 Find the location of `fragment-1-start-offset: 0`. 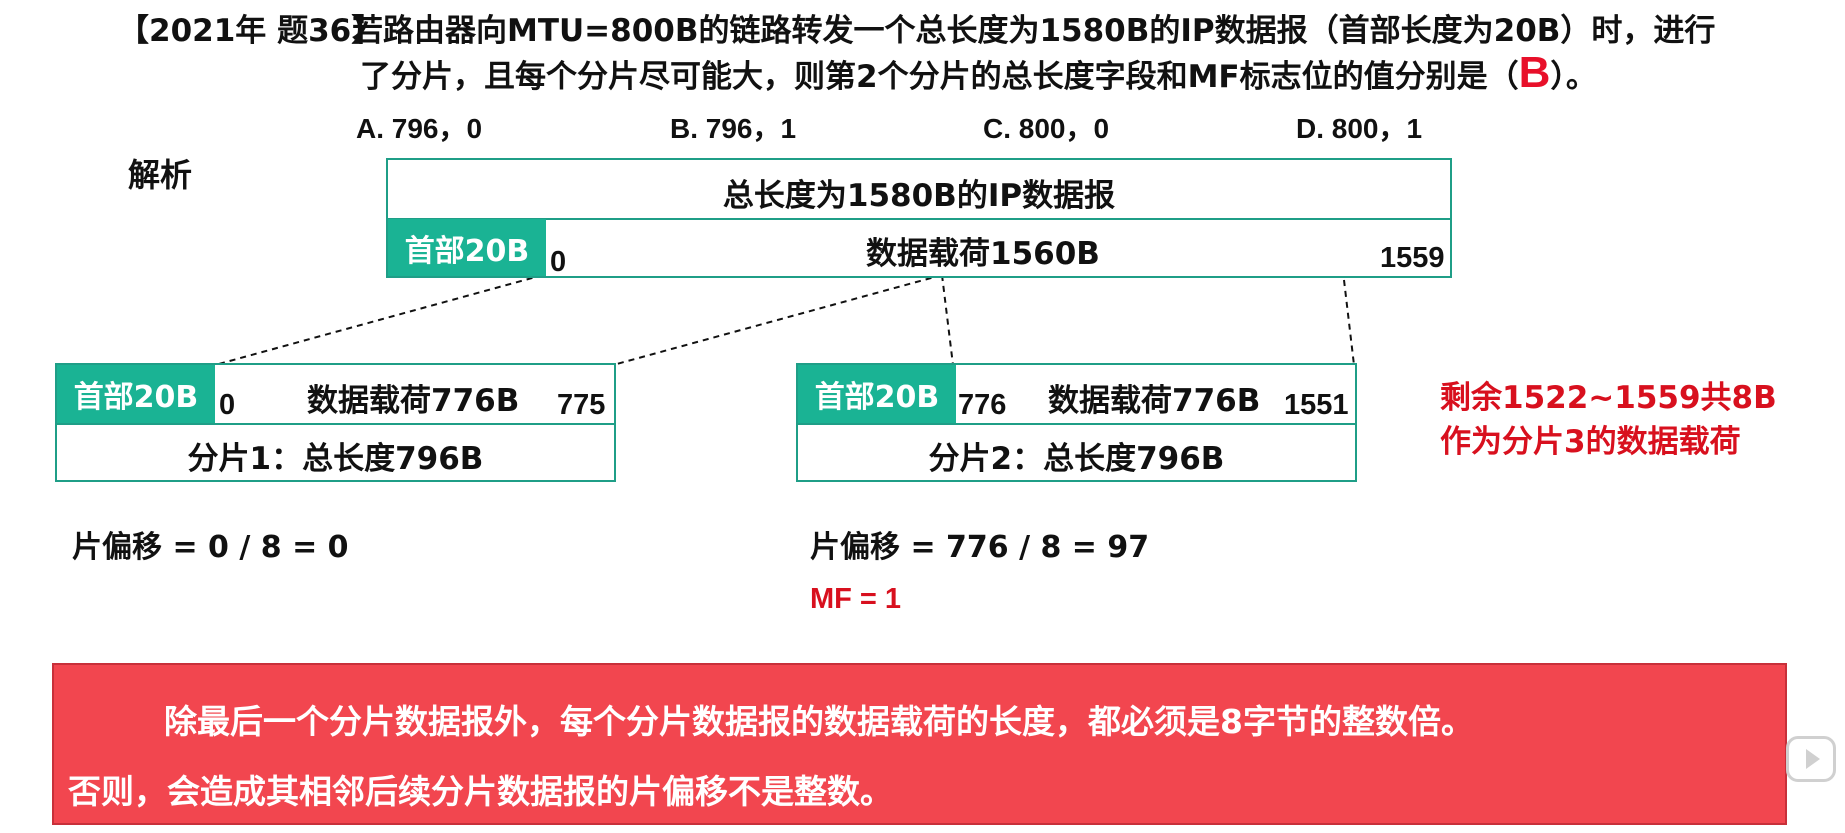

fragment-1-start-offset: 0 is located at coordinates (227, 405).